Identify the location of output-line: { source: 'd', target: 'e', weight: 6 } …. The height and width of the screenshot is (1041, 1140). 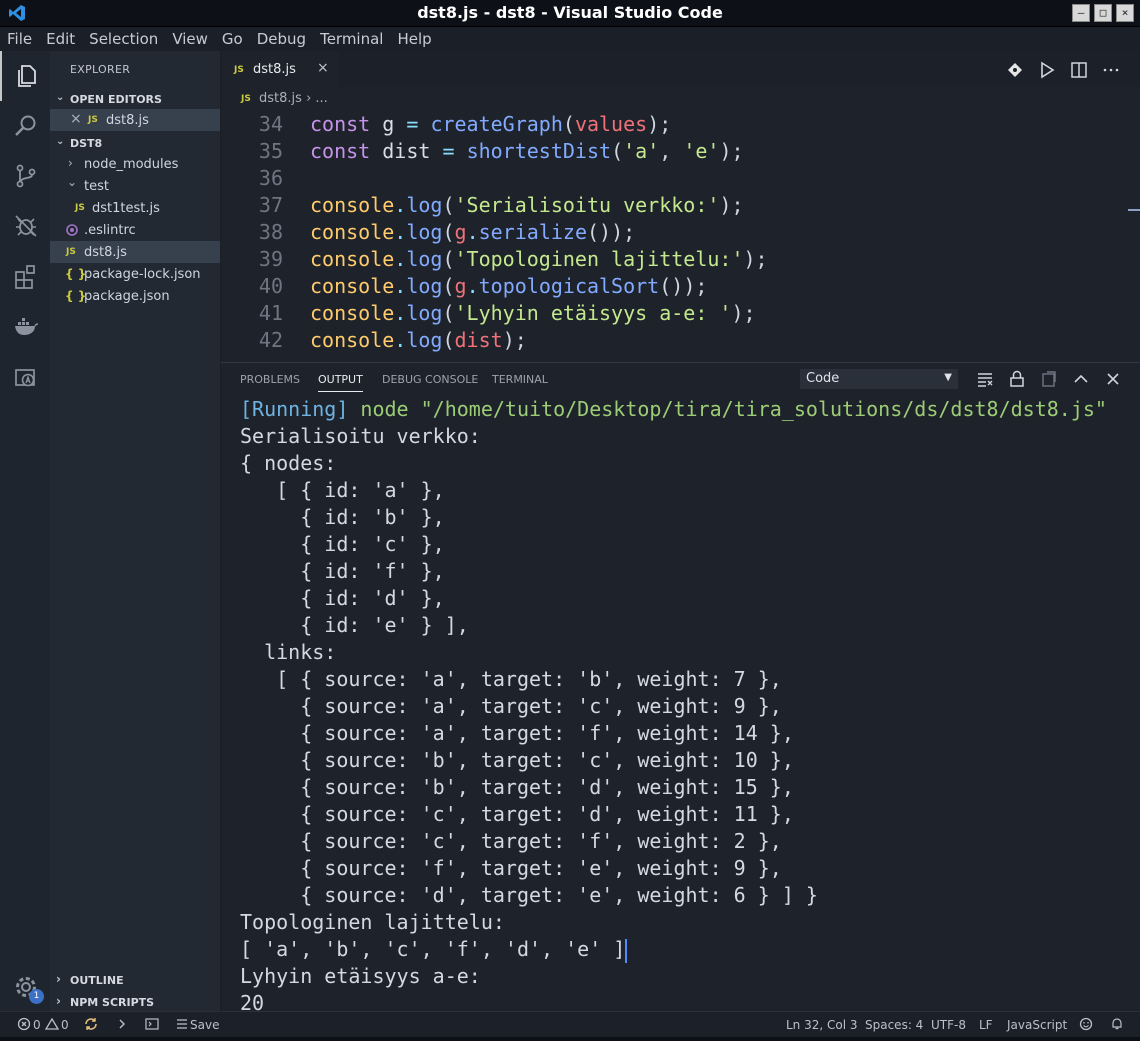
(529, 895).